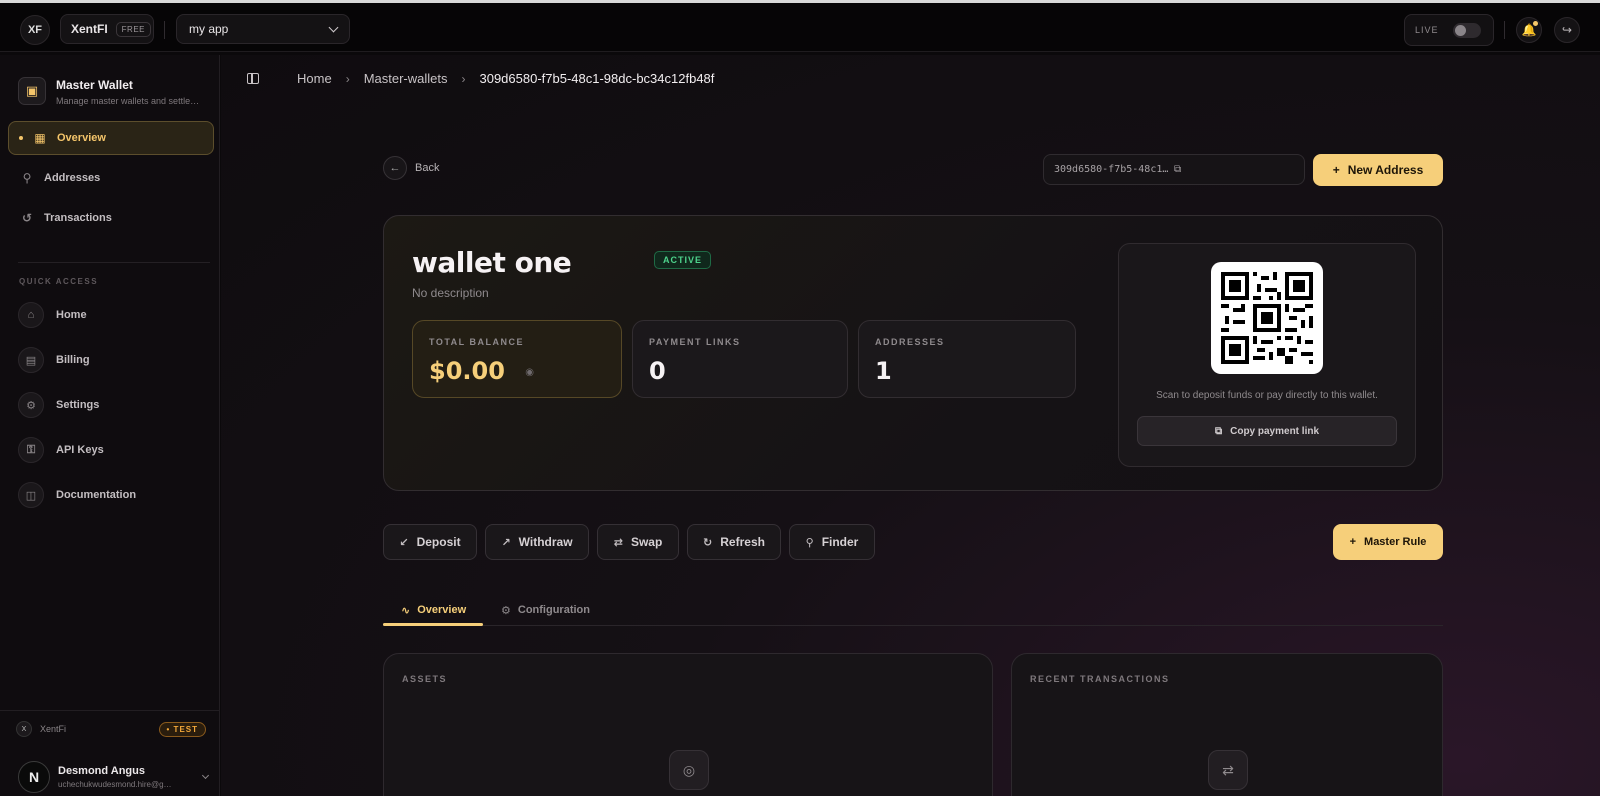 The height and width of the screenshot is (796, 1600). Describe the element at coordinates (467, 371) in the screenshot. I see `total-balance-value: $0.00` at that location.